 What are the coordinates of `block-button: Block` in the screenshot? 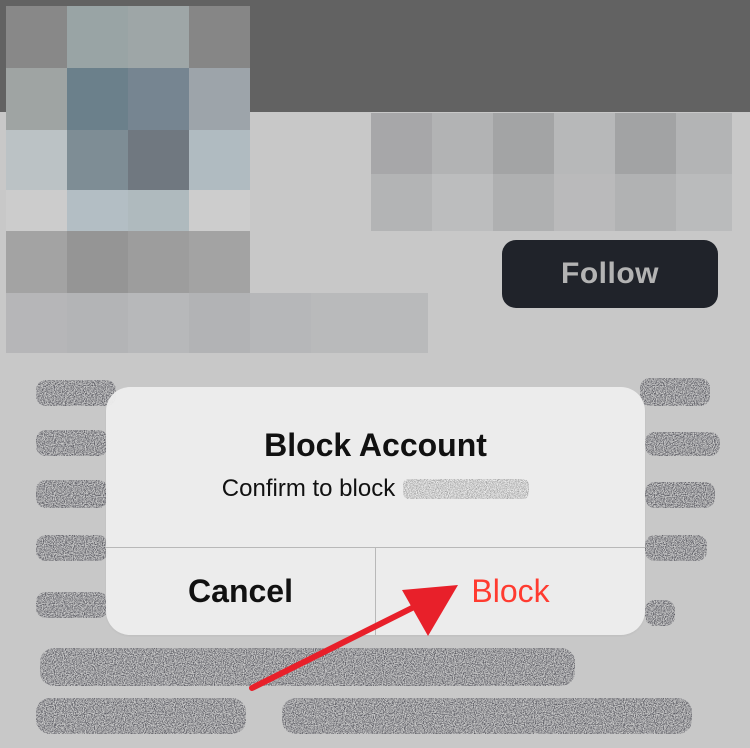 It's located at (510, 591).